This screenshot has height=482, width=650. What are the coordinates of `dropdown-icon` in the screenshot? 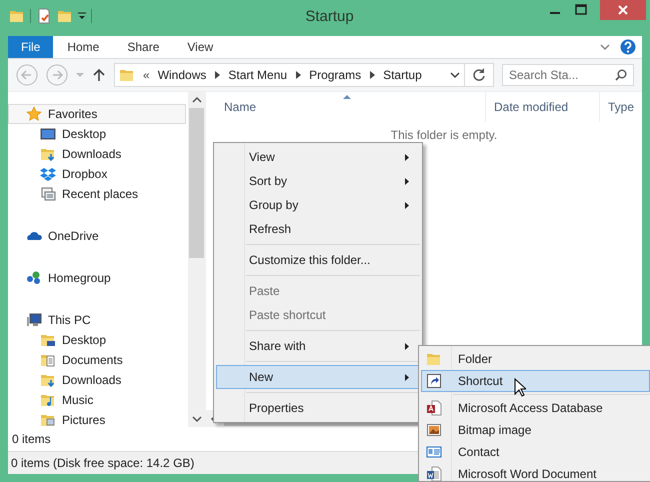 It's located at (82, 16).